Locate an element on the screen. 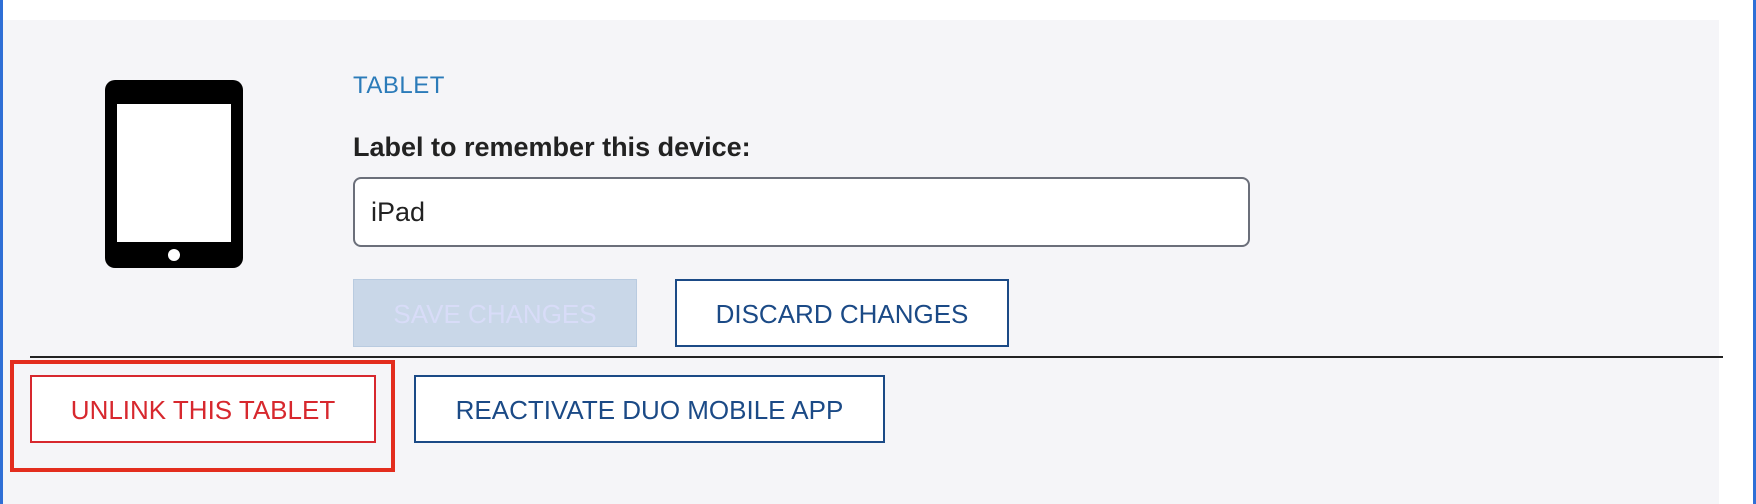 The height and width of the screenshot is (504, 1756). device-label-heading: Label to remember this device: is located at coordinates (552, 147).